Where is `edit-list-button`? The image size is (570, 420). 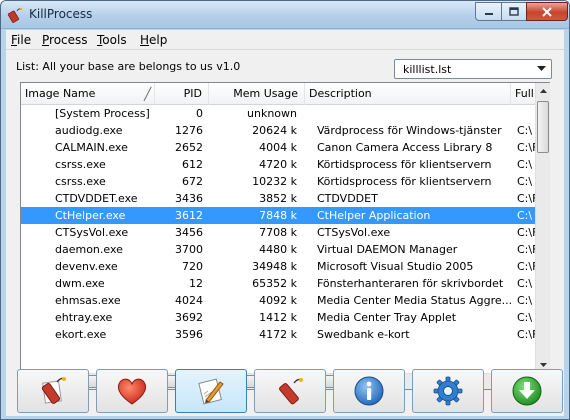
edit-list-button is located at coordinates (211, 391).